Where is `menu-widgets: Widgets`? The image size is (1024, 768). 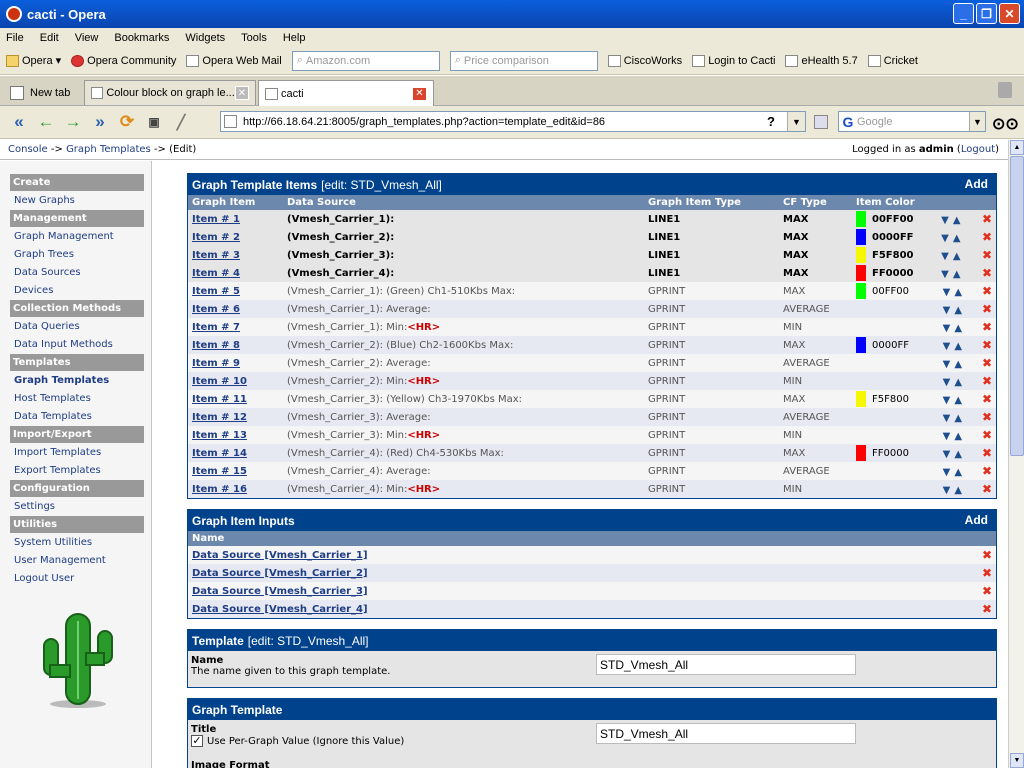 menu-widgets: Widgets is located at coordinates (205, 38).